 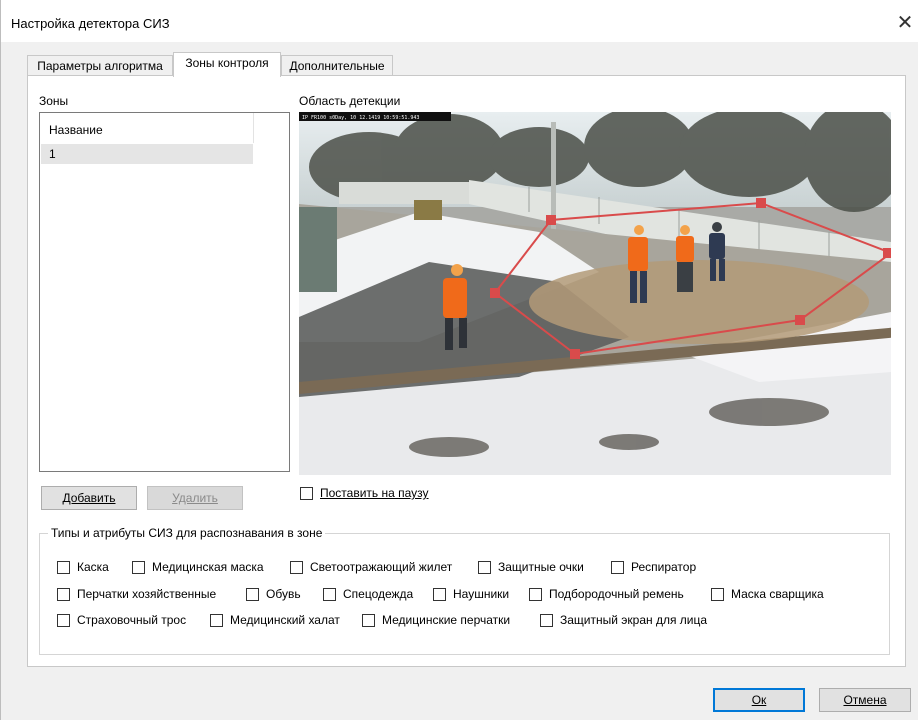 What do you see at coordinates (306, 493) in the screenshot?
I see `pause-checkbox` at bounding box center [306, 493].